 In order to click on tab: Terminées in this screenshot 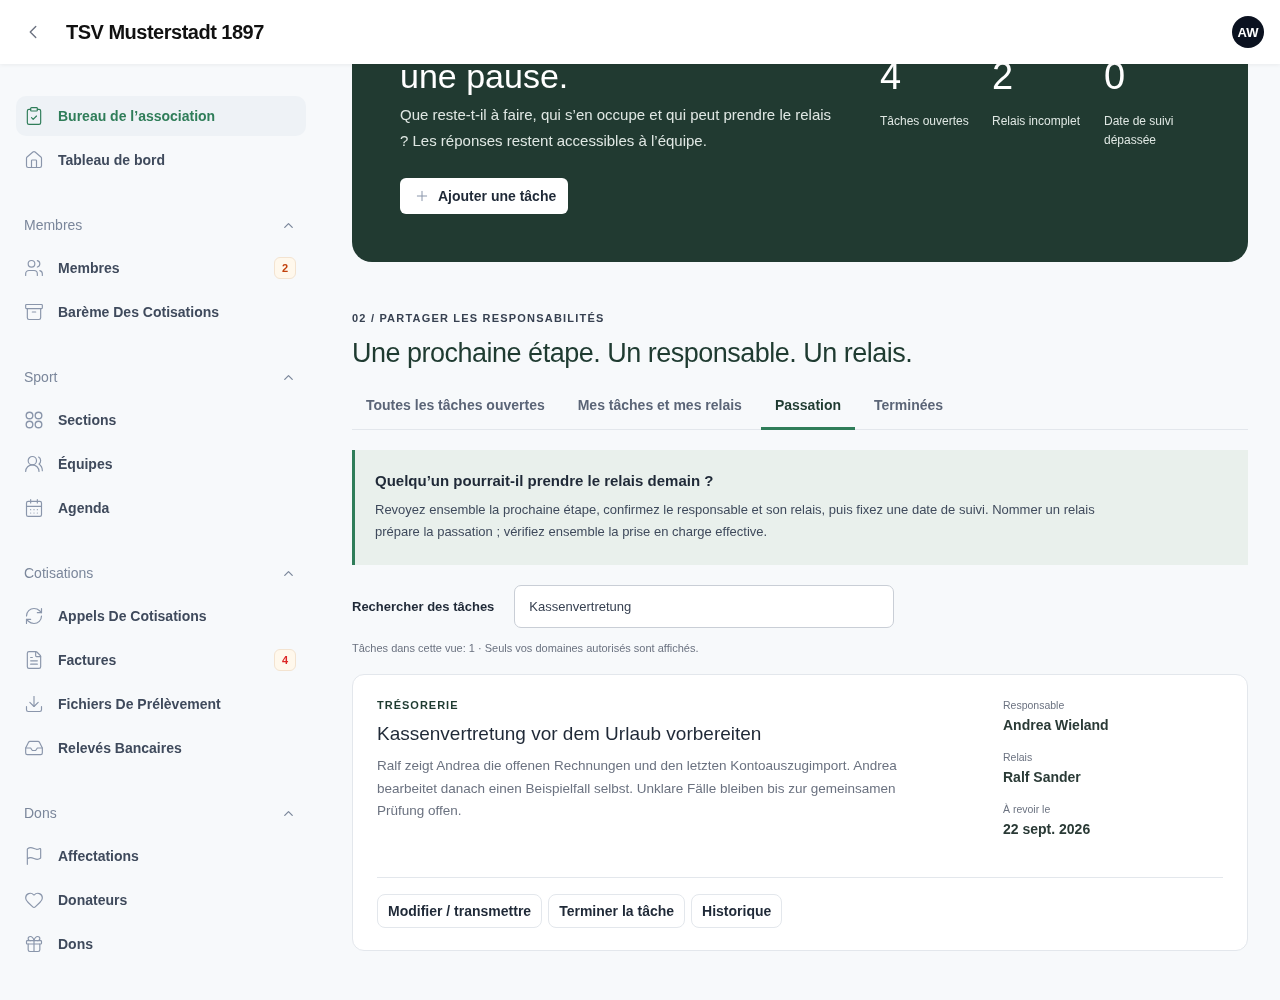, I will do `click(909, 413)`.